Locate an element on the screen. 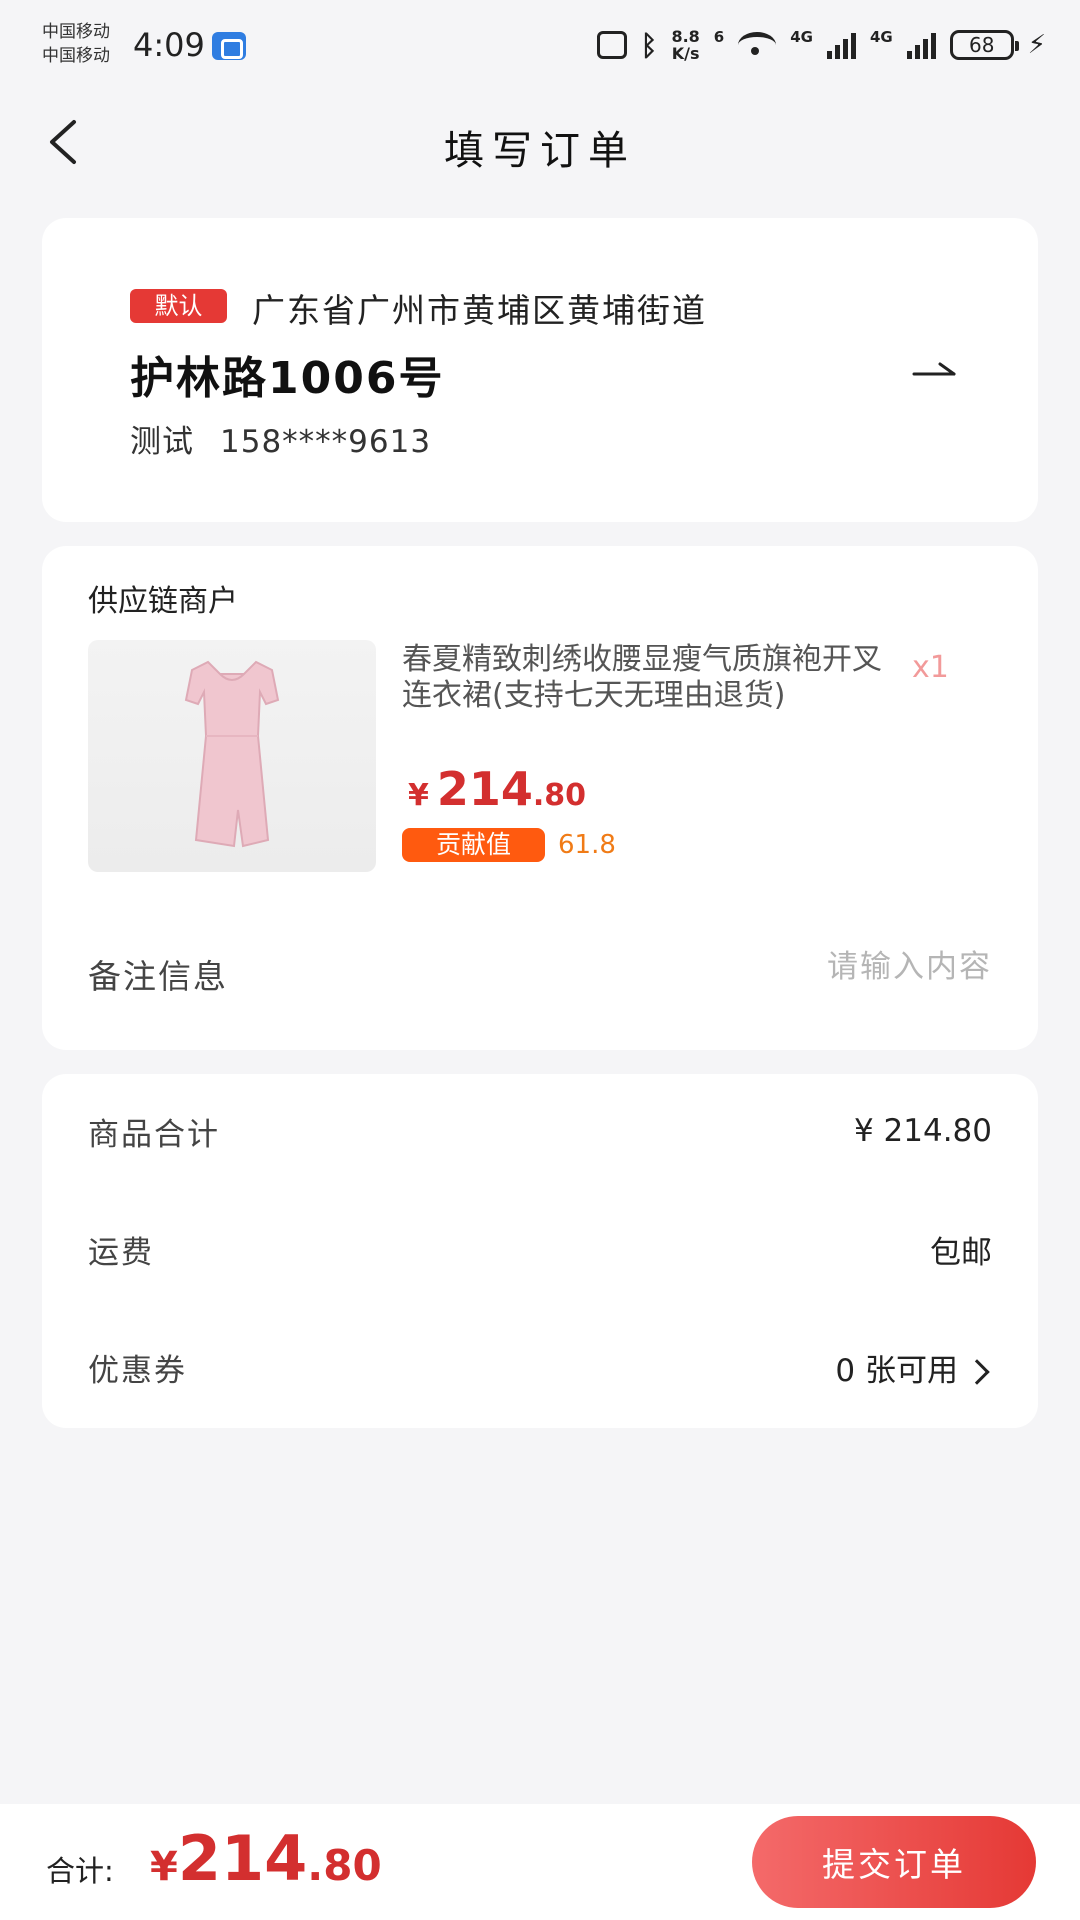  contribution-value: 61.8 is located at coordinates (587, 845).